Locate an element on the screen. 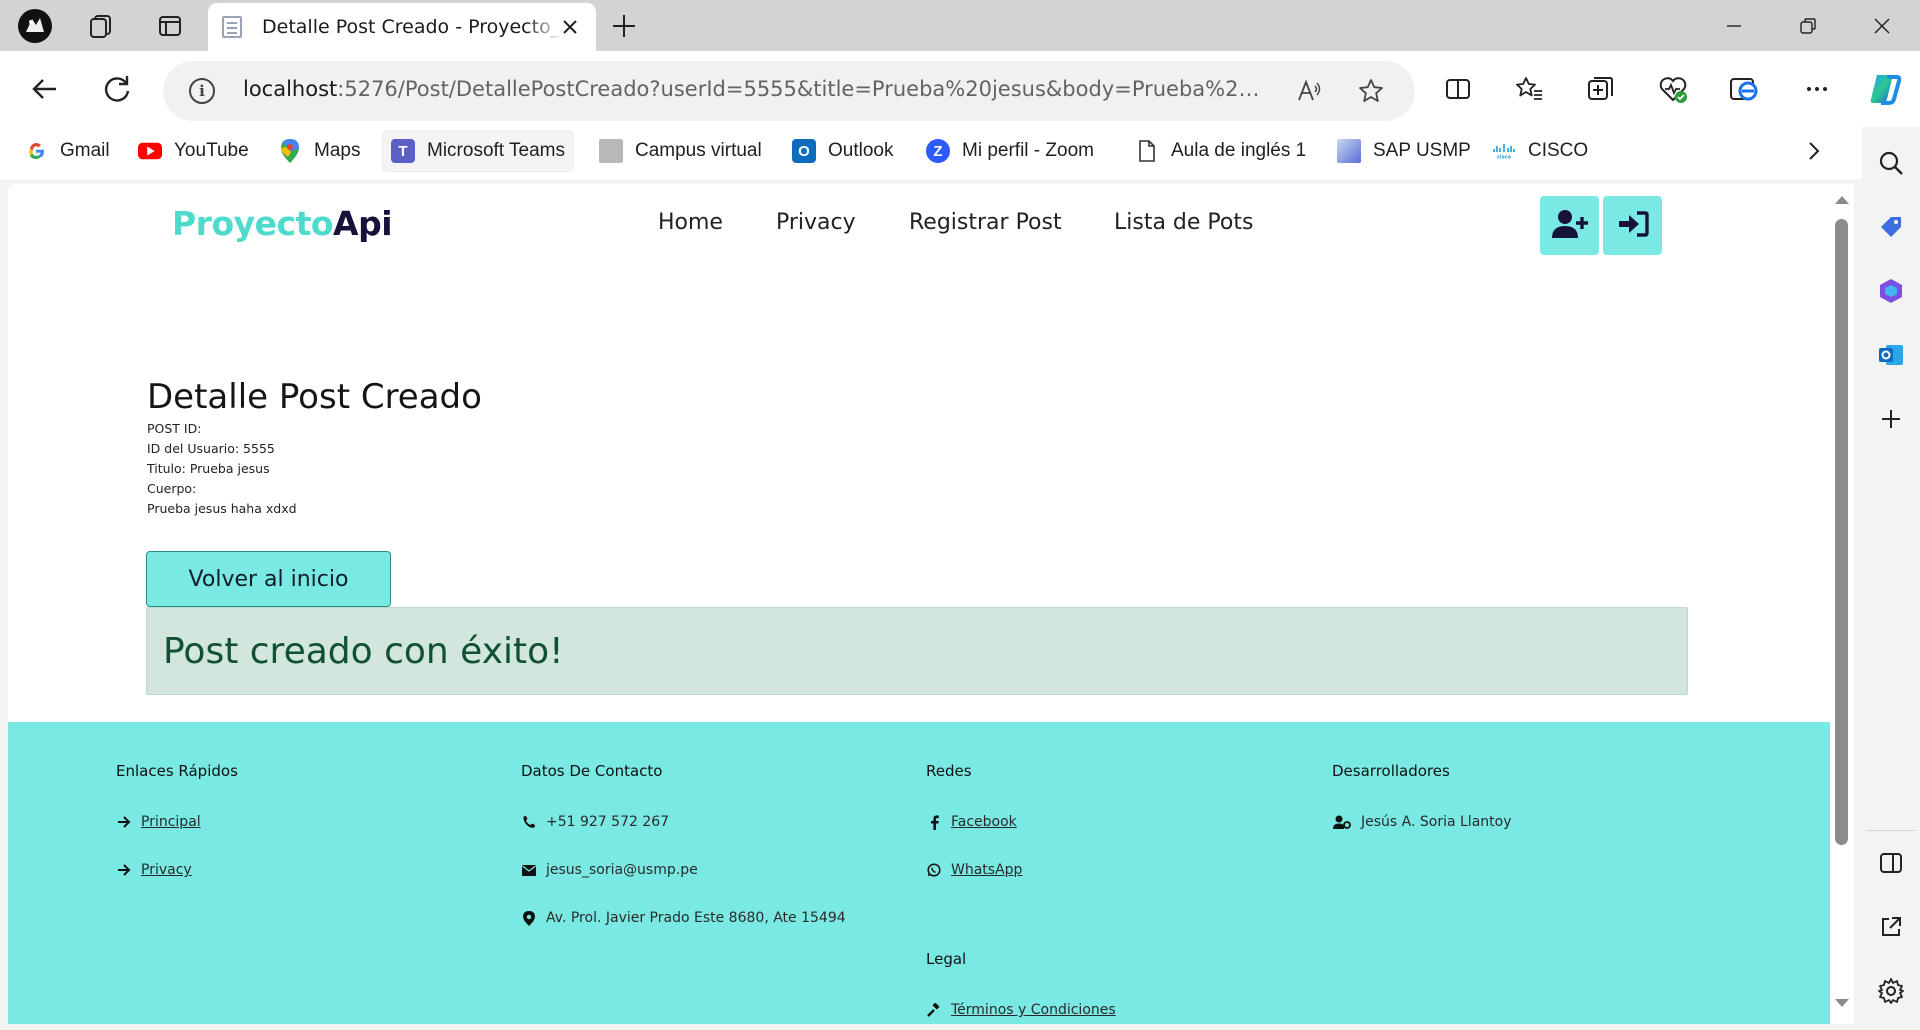 The image size is (1920, 1030). bookmark-youtube: YouTube is located at coordinates (193, 151).